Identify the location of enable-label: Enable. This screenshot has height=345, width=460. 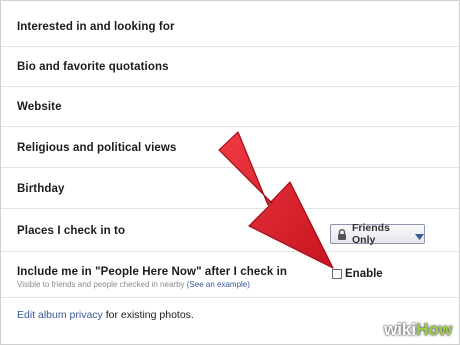
(364, 274).